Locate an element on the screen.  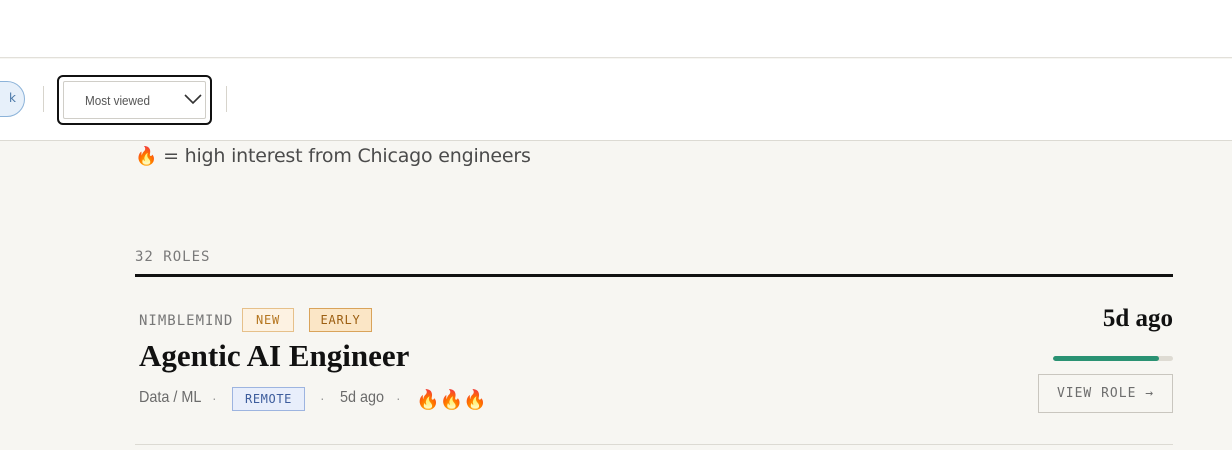
new-badge: NEW is located at coordinates (268, 320).